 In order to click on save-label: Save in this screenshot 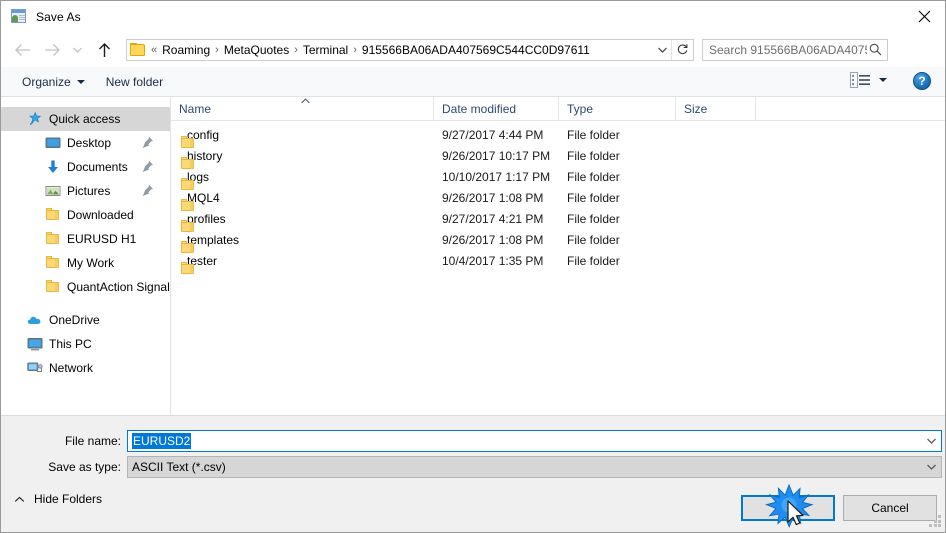, I will do `click(788, 508)`.